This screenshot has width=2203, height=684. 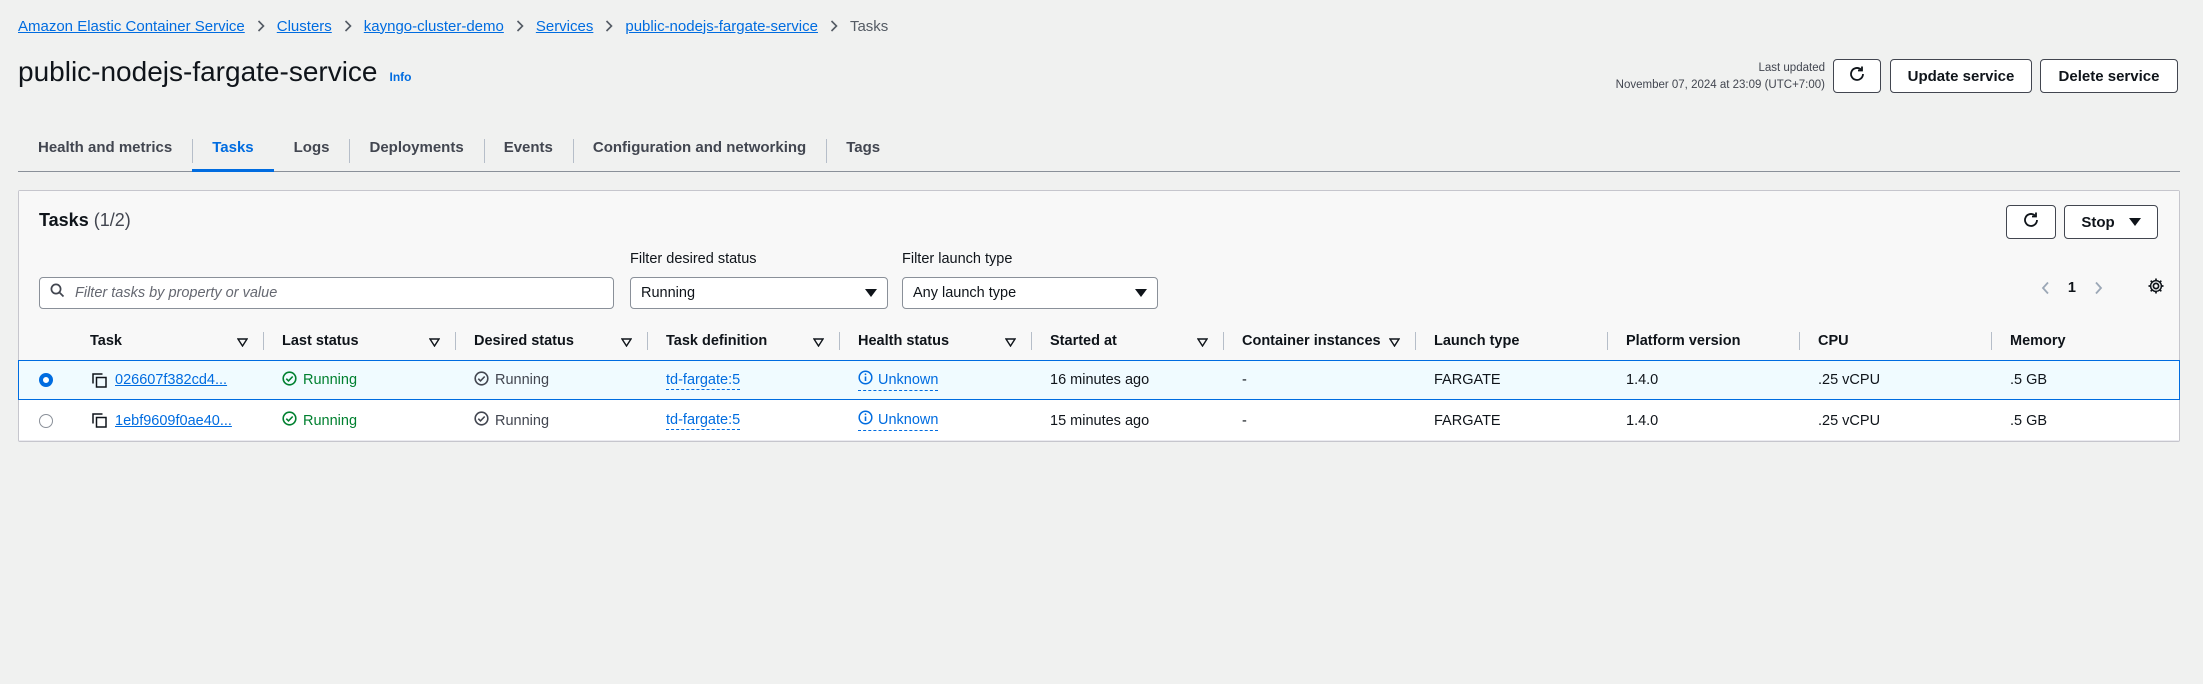 What do you see at coordinates (481, 380) in the screenshot?
I see `check-circle-icon` at bounding box center [481, 380].